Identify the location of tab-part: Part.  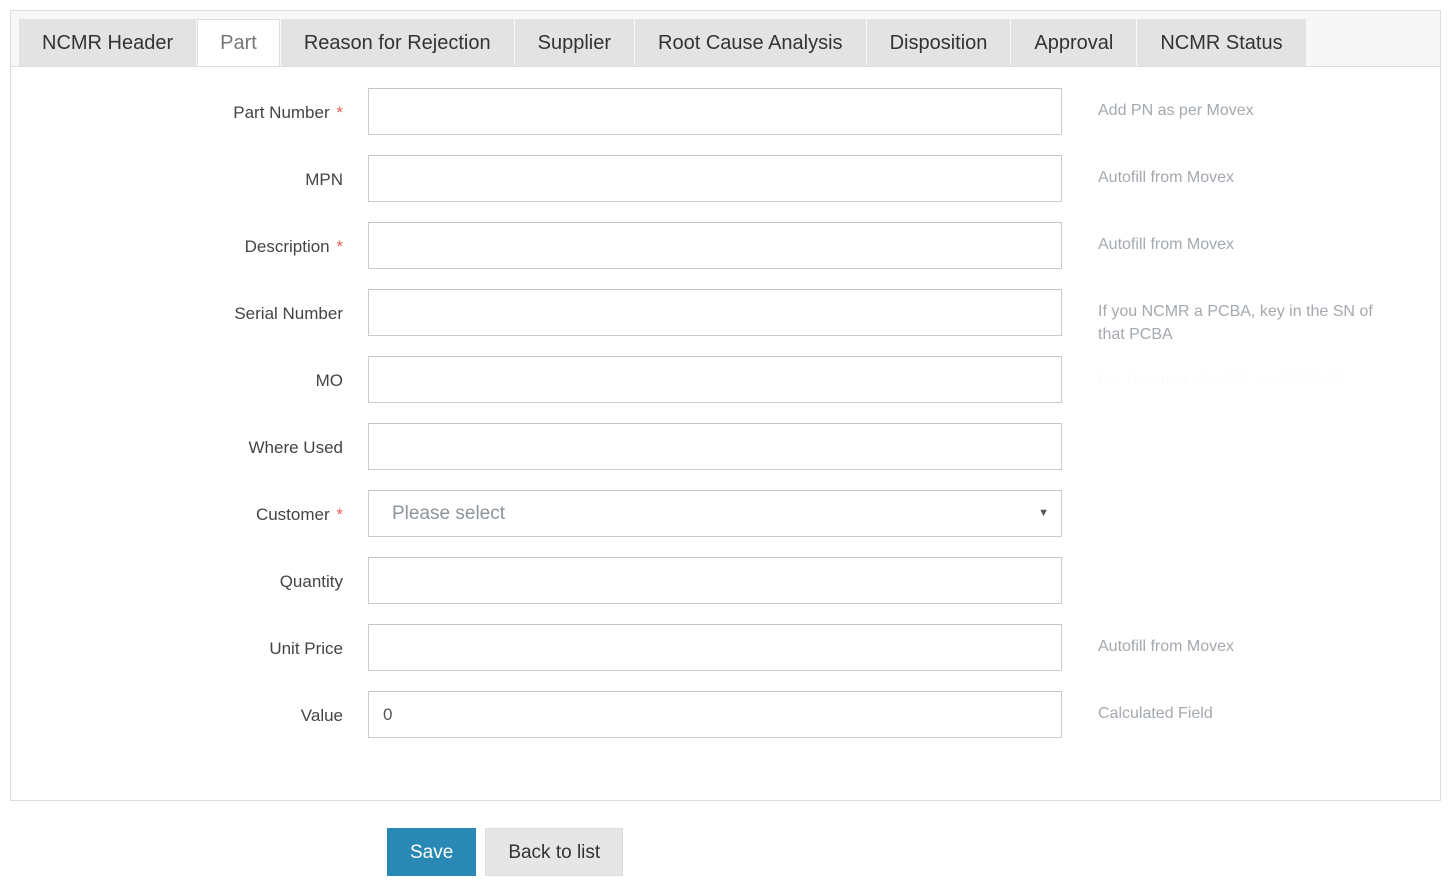
(238, 42).